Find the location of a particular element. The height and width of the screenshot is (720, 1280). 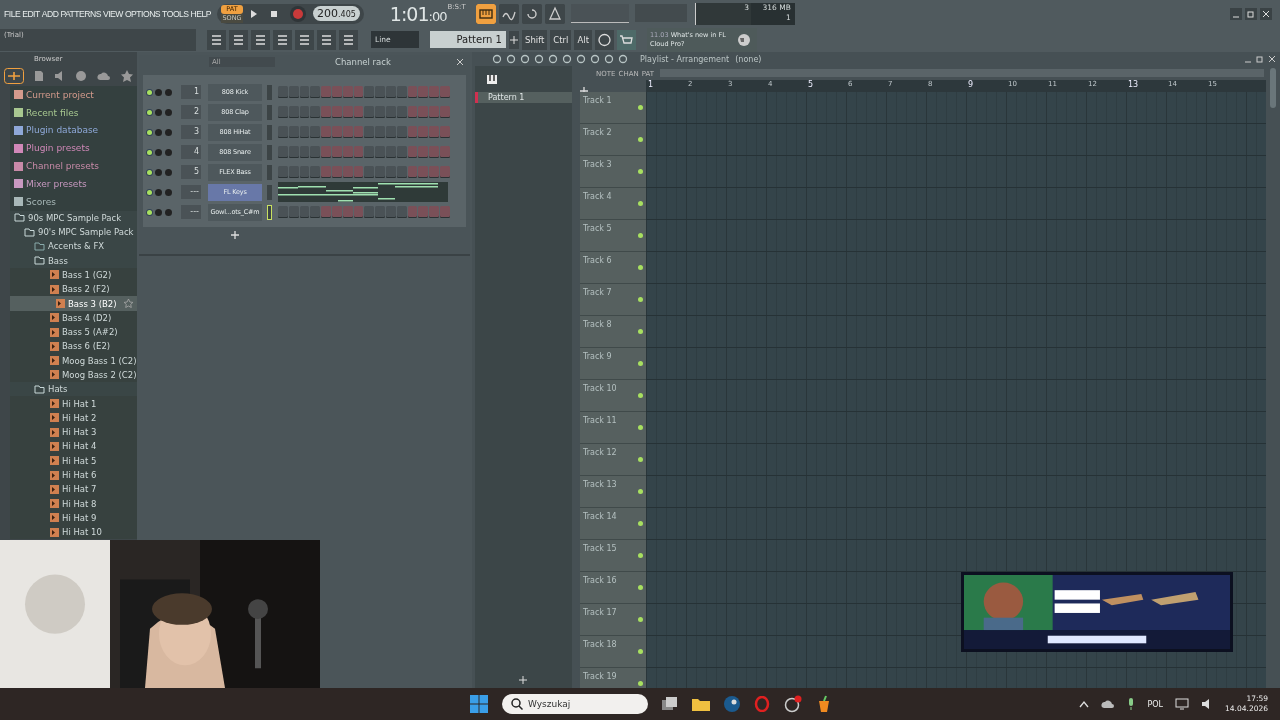

track-header: Track 17 is located at coordinates (613, 620).